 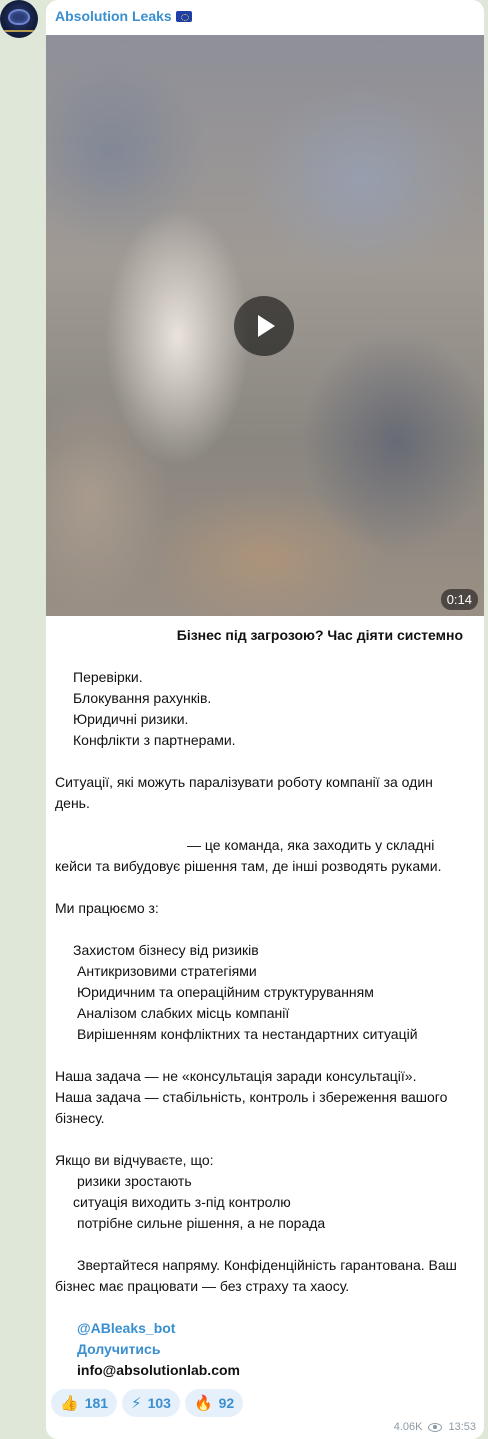 I want to click on reaction-fire: 🔥 92, so click(x=214, y=1403).